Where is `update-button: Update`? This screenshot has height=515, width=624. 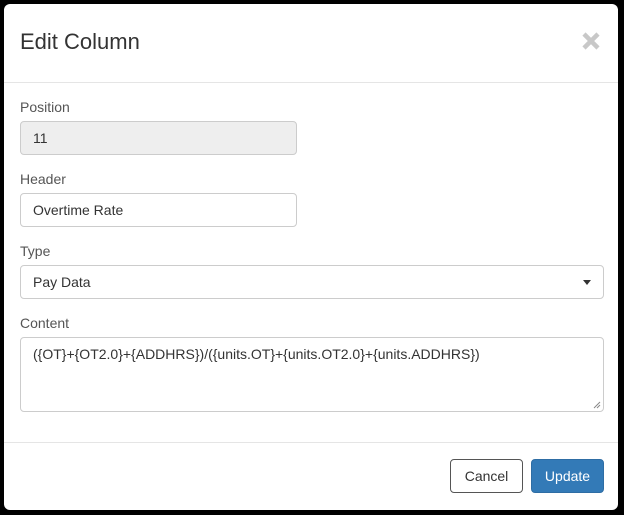
update-button: Update is located at coordinates (567, 476).